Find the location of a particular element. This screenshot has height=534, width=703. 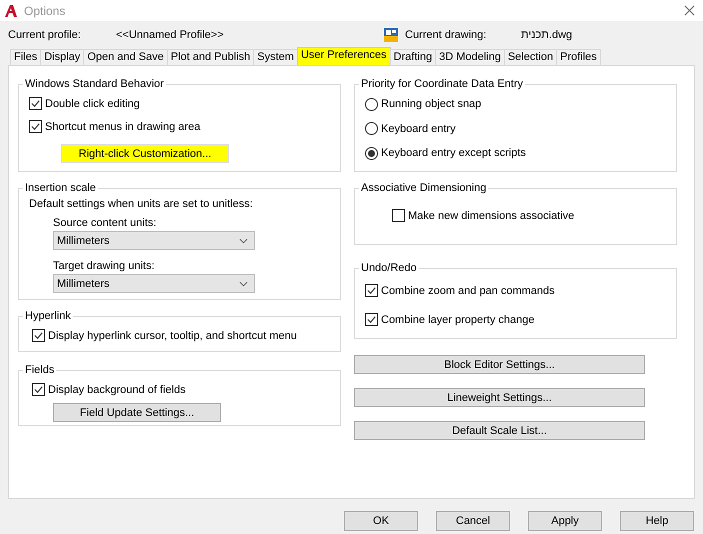

group-title: Windows Standard Behavior is located at coordinates (94, 84).